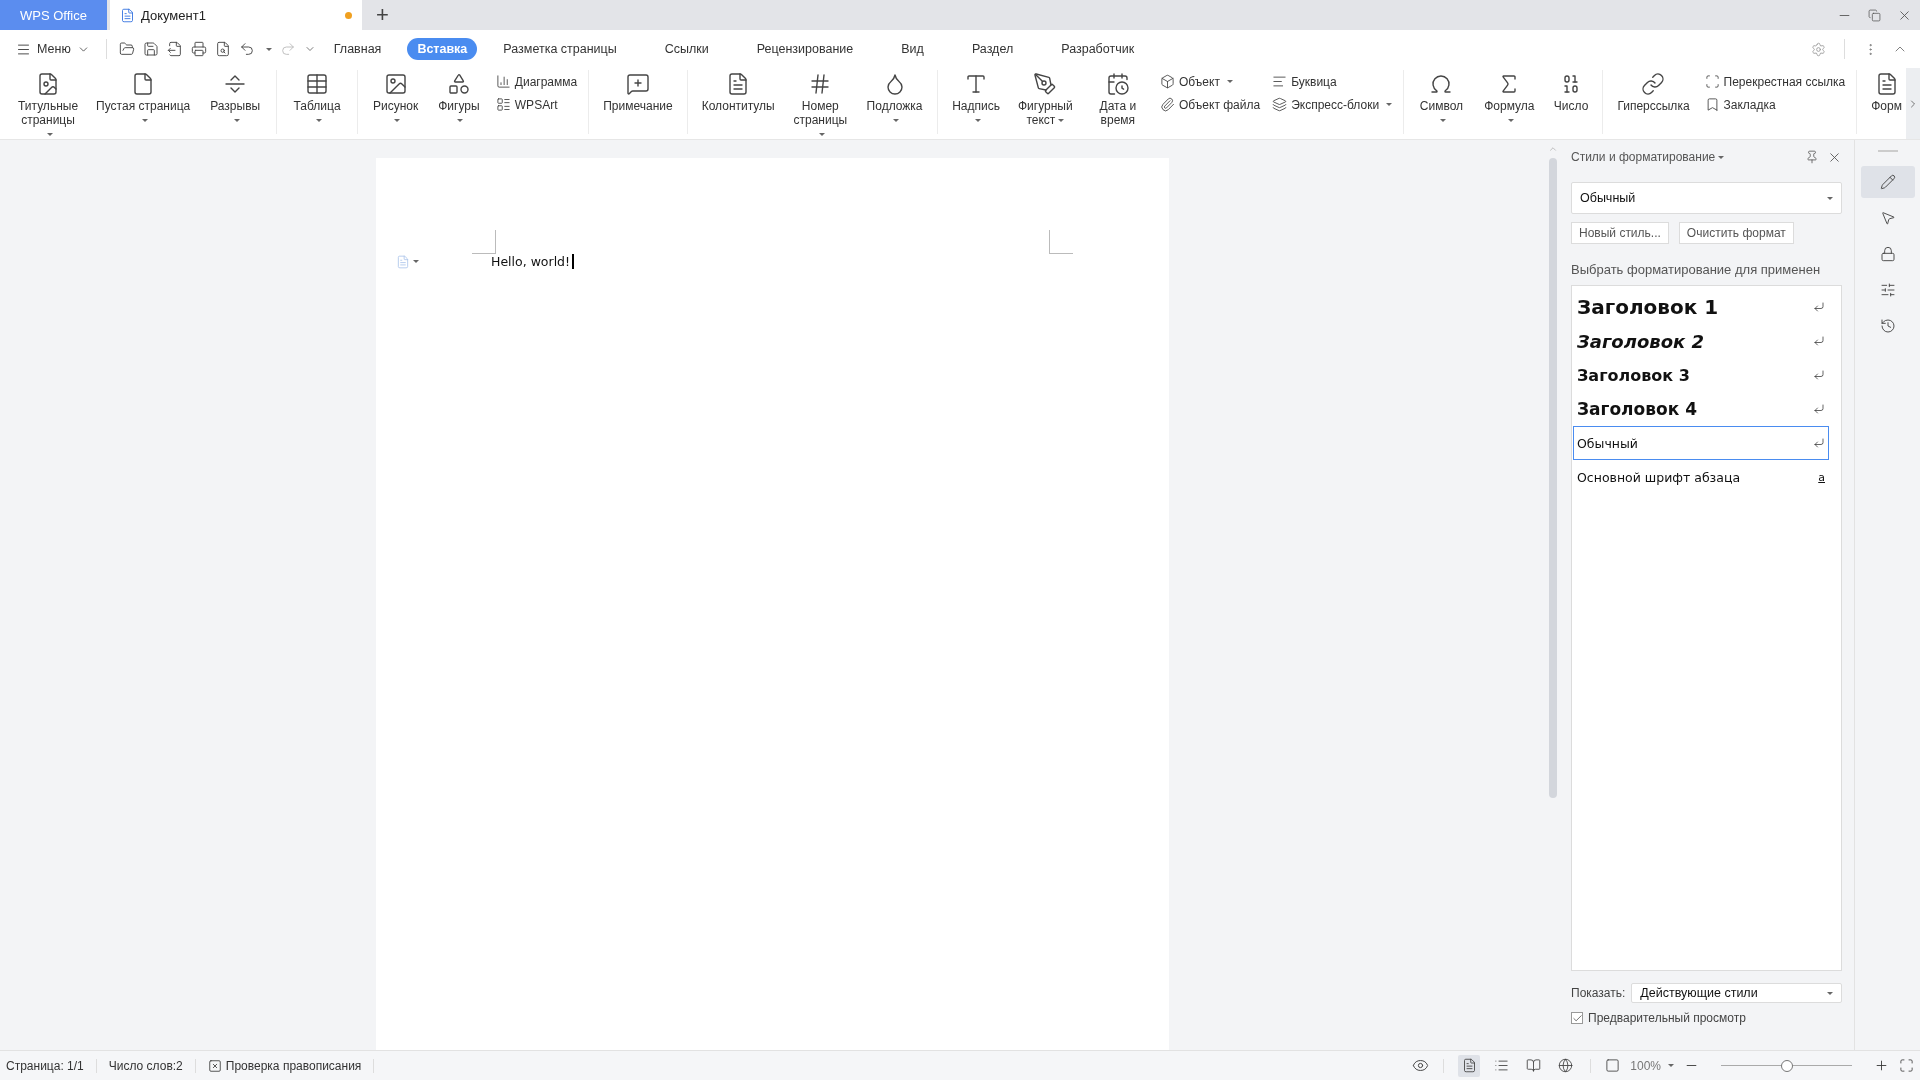 The width and height of the screenshot is (1920, 1080). Describe the element at coordinates (992, 49) in the screenshot. I see `ribbon-tab: Раздел` at that location.